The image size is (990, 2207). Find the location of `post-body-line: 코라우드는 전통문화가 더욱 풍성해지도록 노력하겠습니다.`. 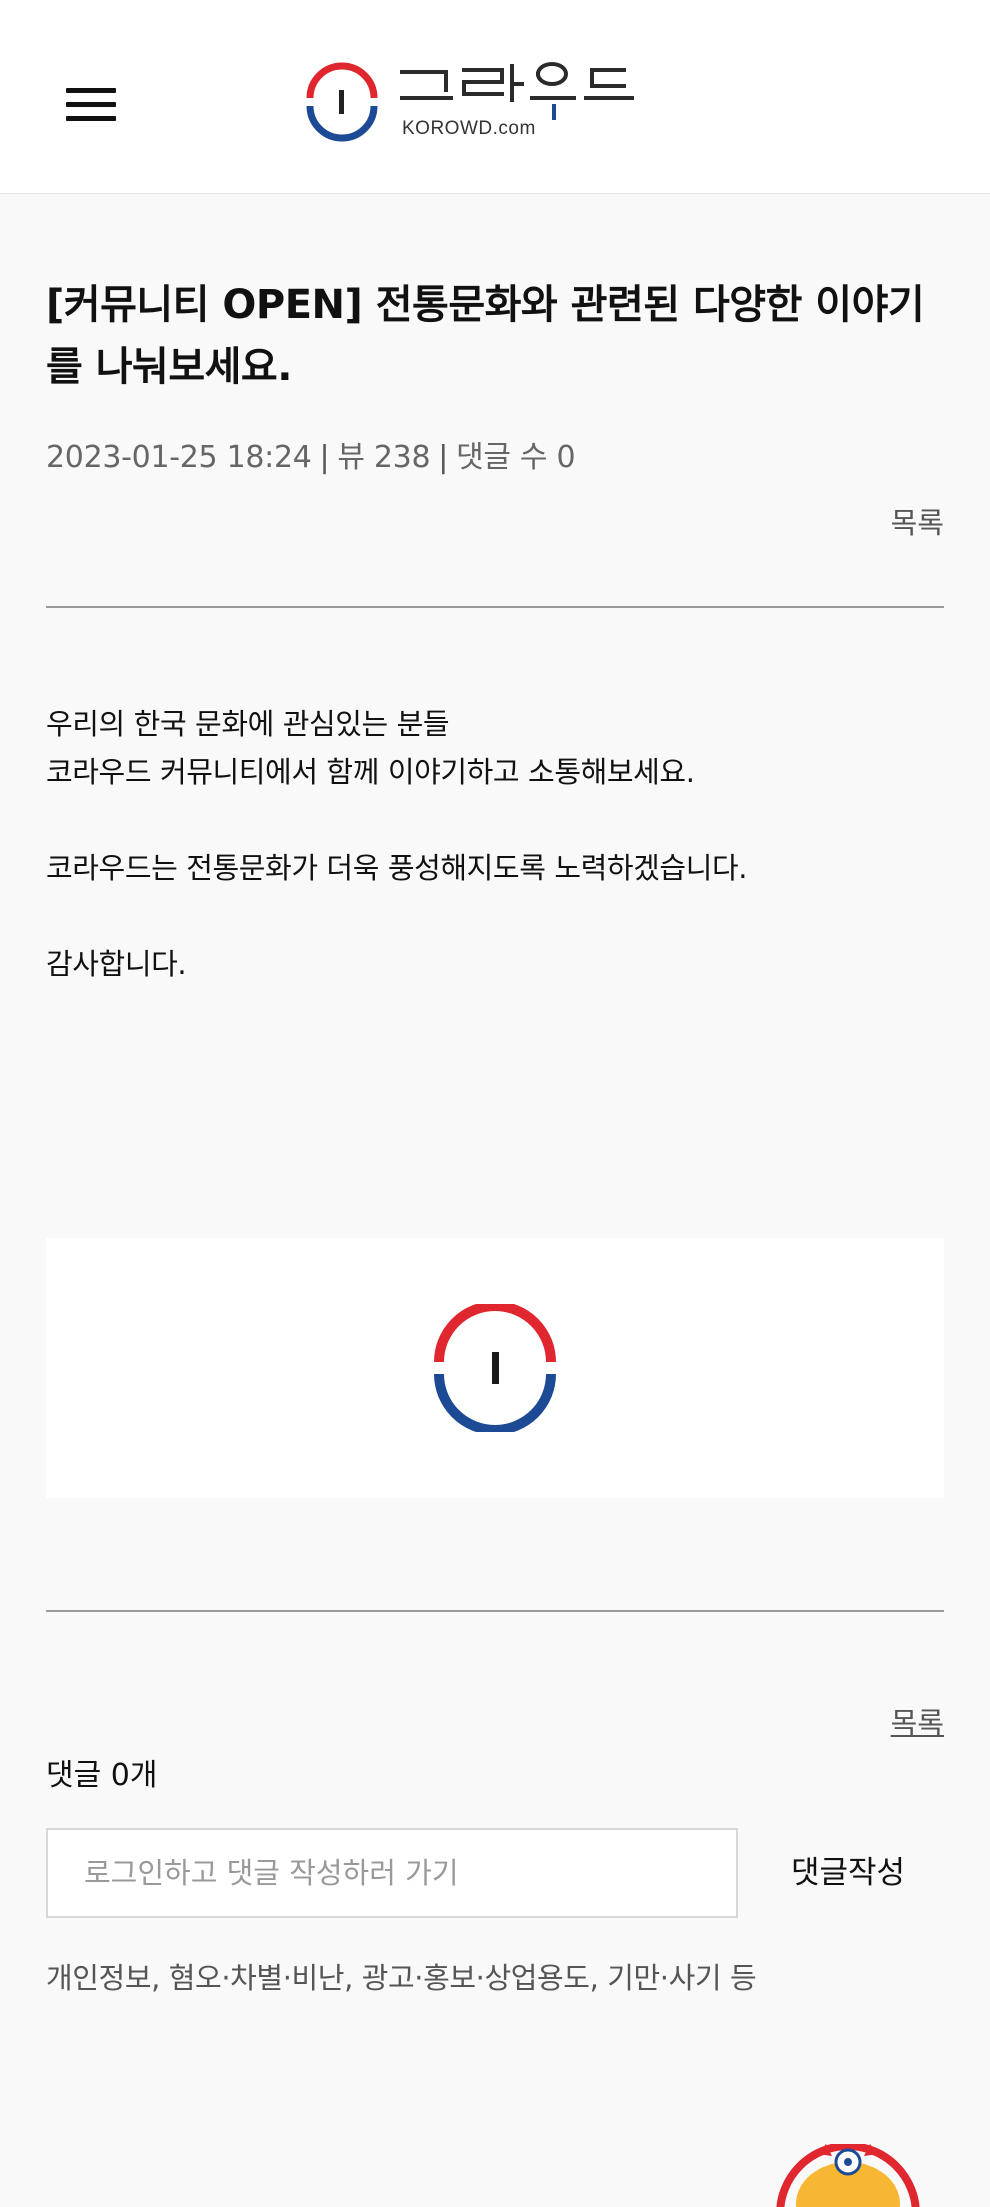

post-body-line: 코라우드는 전통문화가 더욱 풍성해지도록 노력하겠습니다. is located at coordinates (397, 868).